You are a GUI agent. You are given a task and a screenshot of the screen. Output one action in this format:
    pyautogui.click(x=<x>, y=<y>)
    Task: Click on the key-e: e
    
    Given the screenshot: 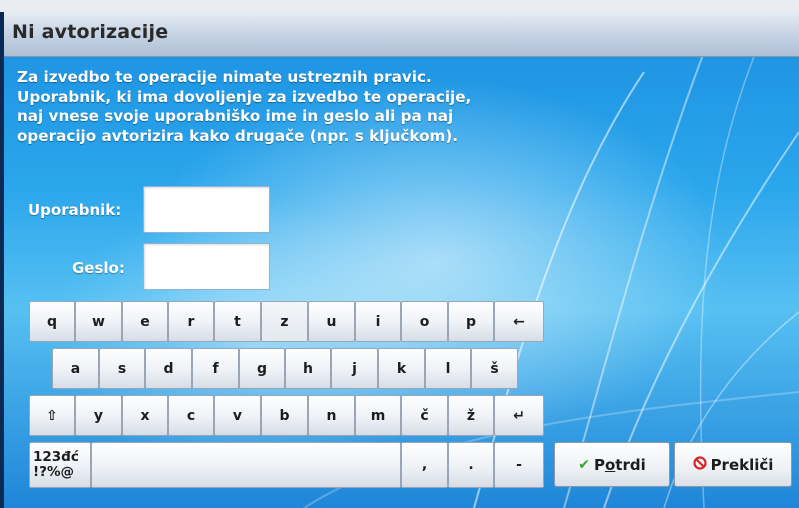 What is the action you would take?
    pyautogui.click(x=145, y=321)
    